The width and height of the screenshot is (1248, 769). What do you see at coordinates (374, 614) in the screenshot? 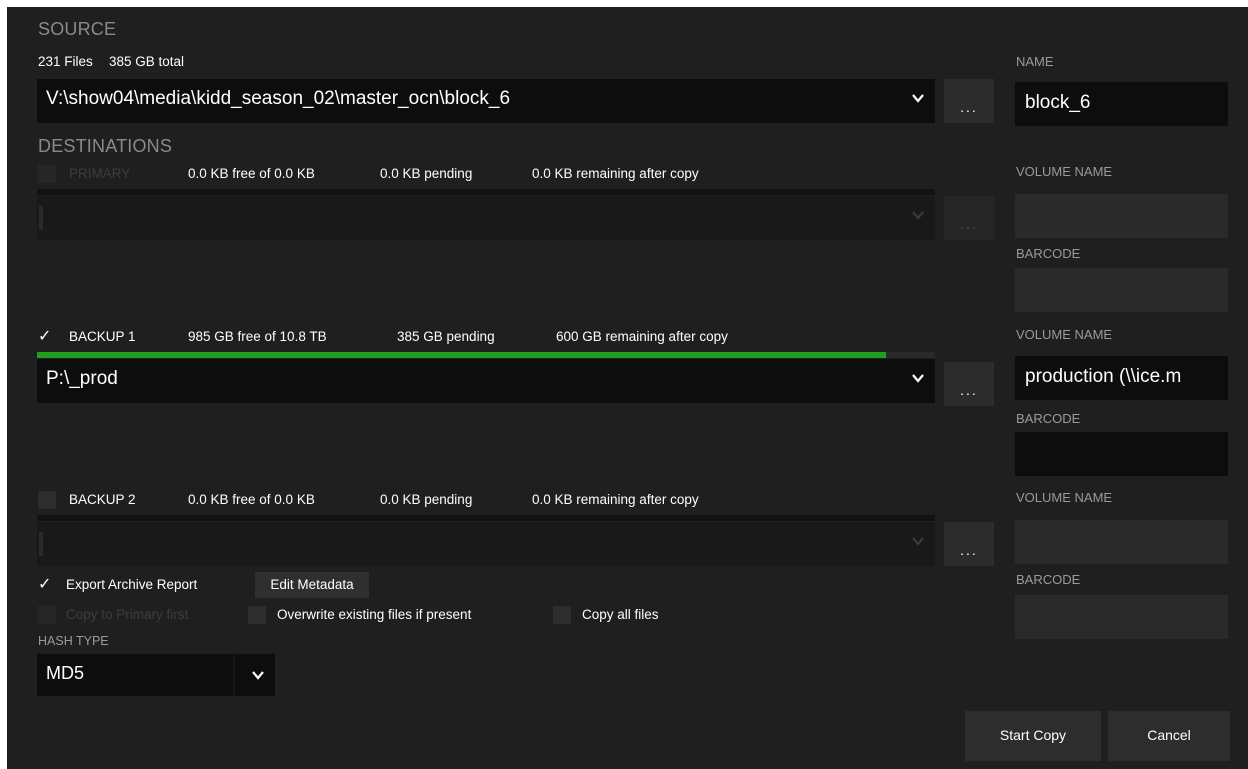
I see `overwrite-existing-label: Overwrite existing files if present` at bounding box center [374, 614].